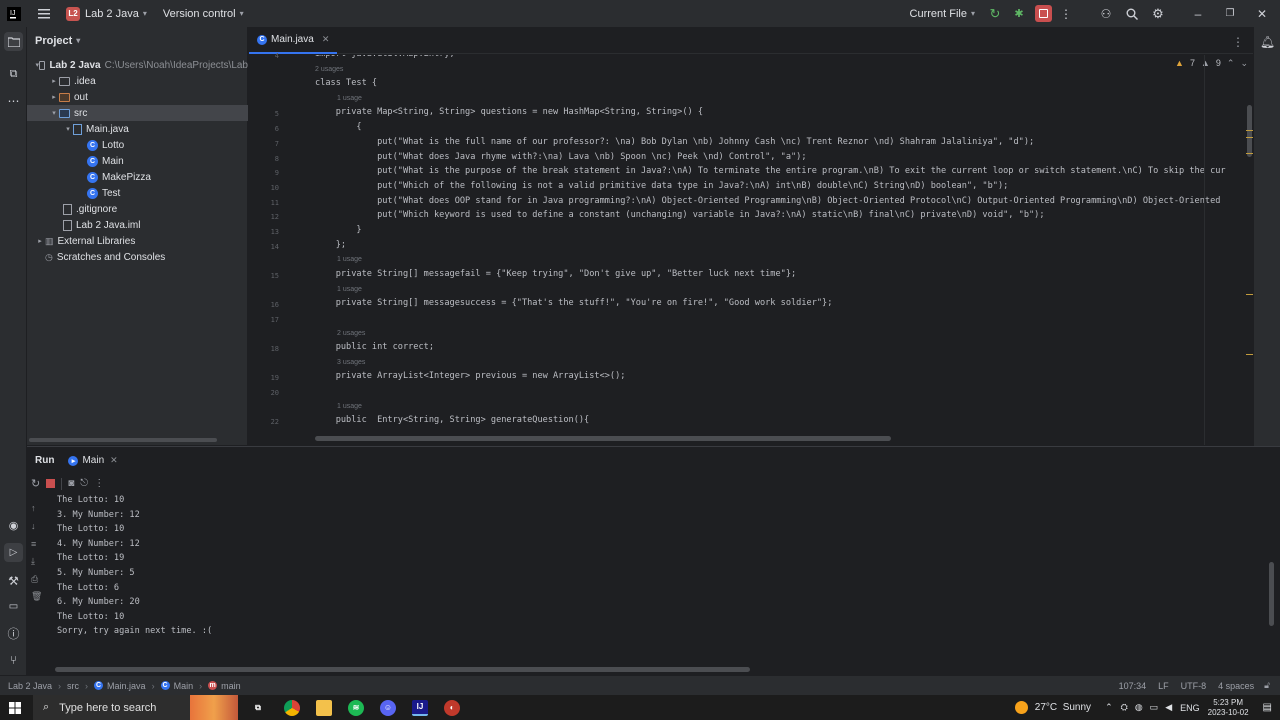 The image size is (1280, 720). I want to click on file-encoding: UTF-8, so click(1194, 686).